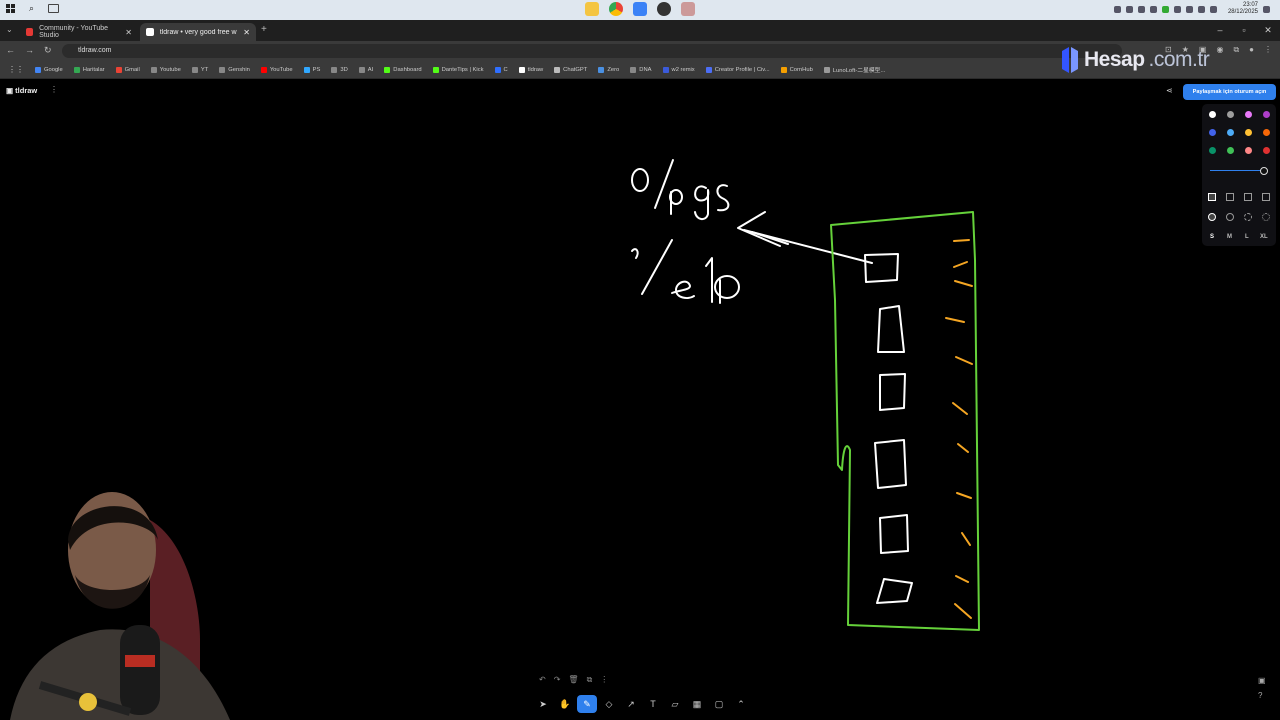 This screenshot has width=1280, height=720. I want to click on more-tools-icon: ⌃, so click(741, 704).